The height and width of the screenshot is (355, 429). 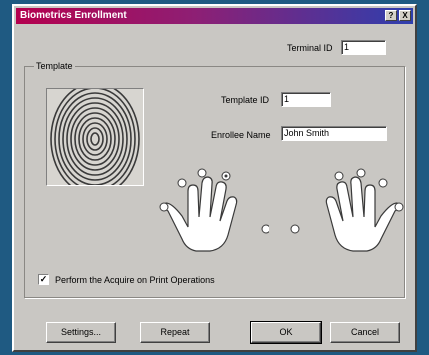 I want to click on close-button: X, so click(x=405, y=15).